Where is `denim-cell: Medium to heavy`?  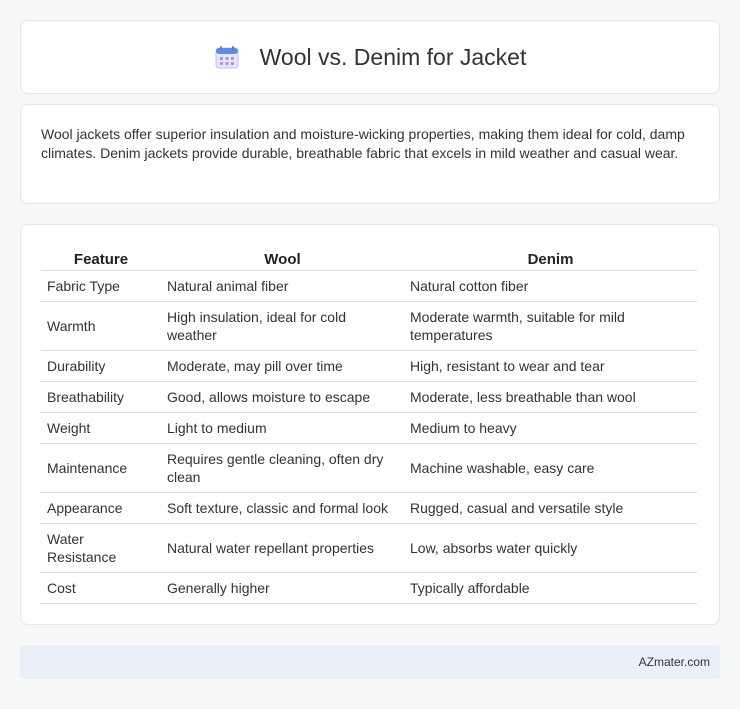 denim-cell: Medium to heavy is located at coordinates (550, 428).